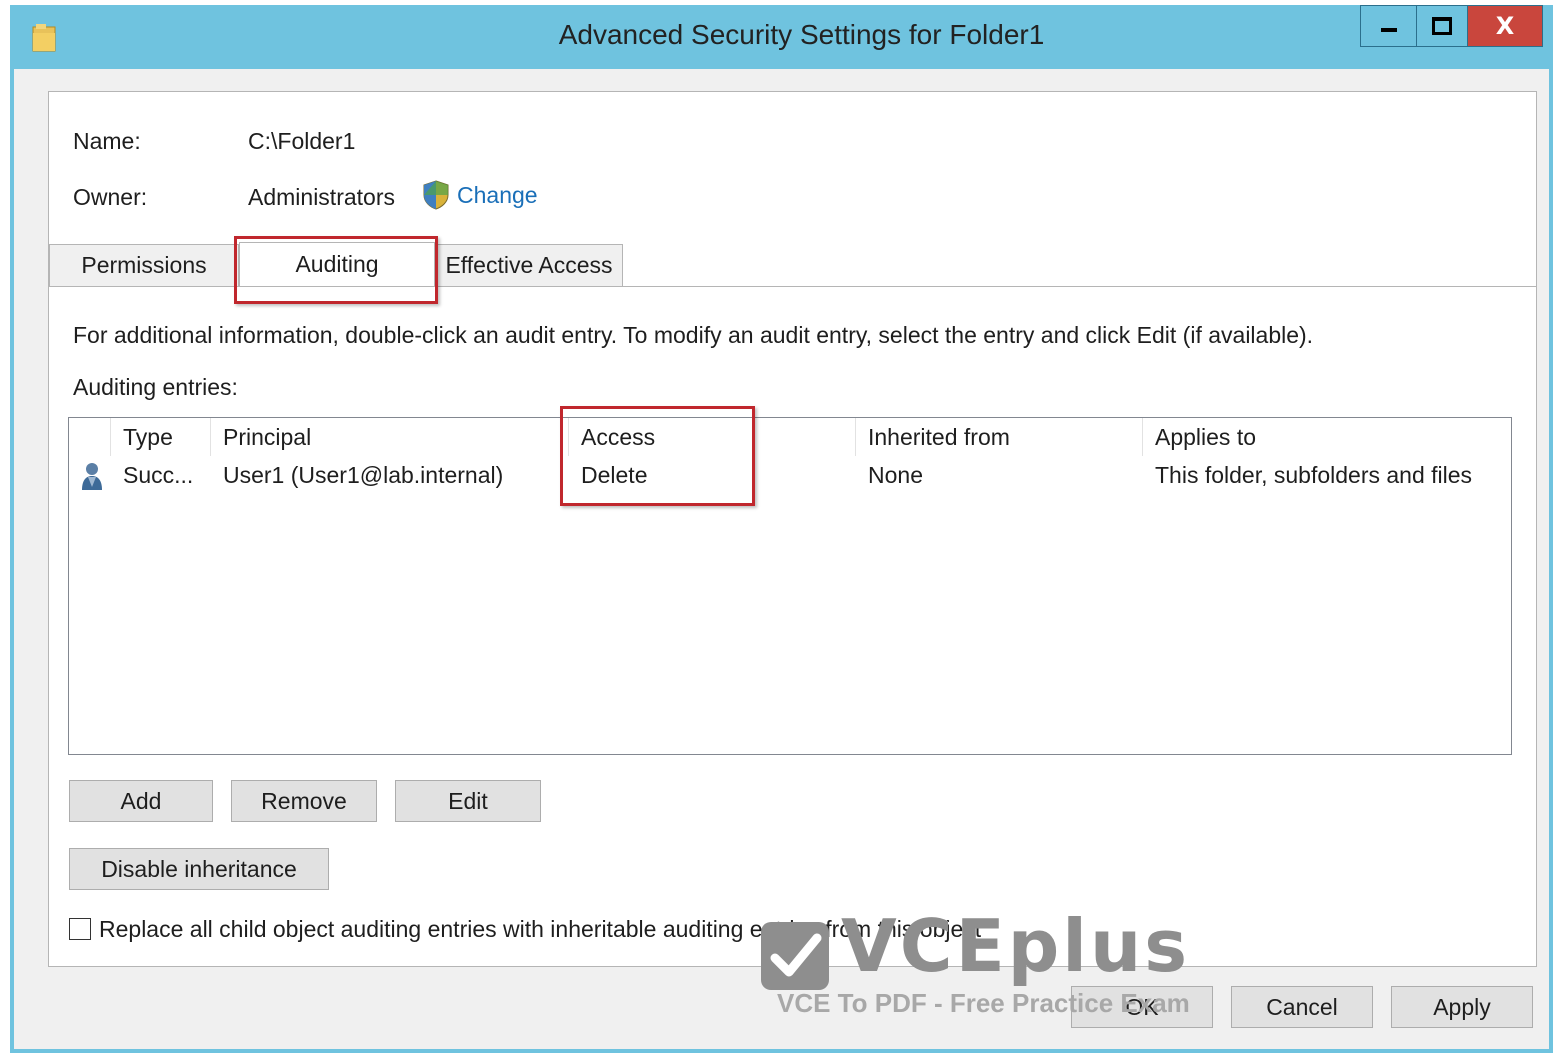 Image resolution: width=1553 pixels, height=1053 pixels. Describe the element at coordinates (155, 387) in the screenshot. I see `auditing-entries-label: Auditing entries:` at that location.